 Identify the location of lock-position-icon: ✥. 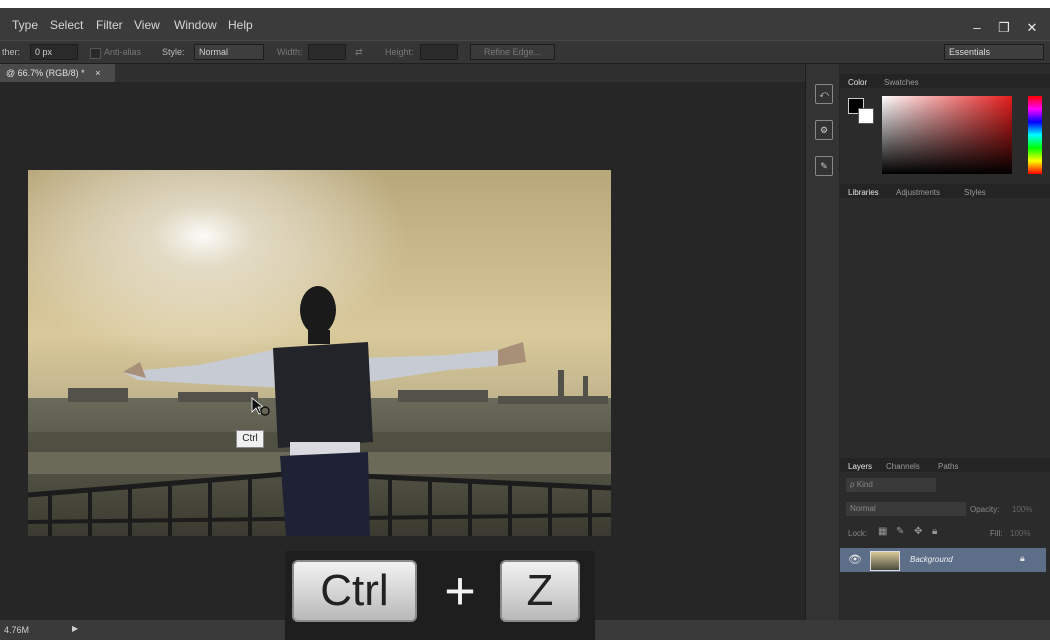
(918, 531).